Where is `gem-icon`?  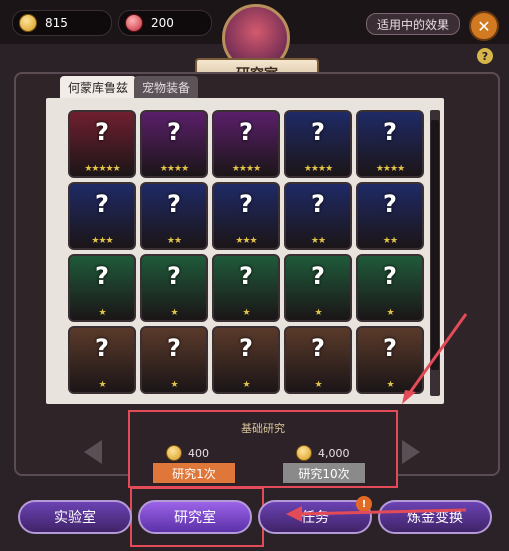 gem-icon is located at coordinates (134, 23).